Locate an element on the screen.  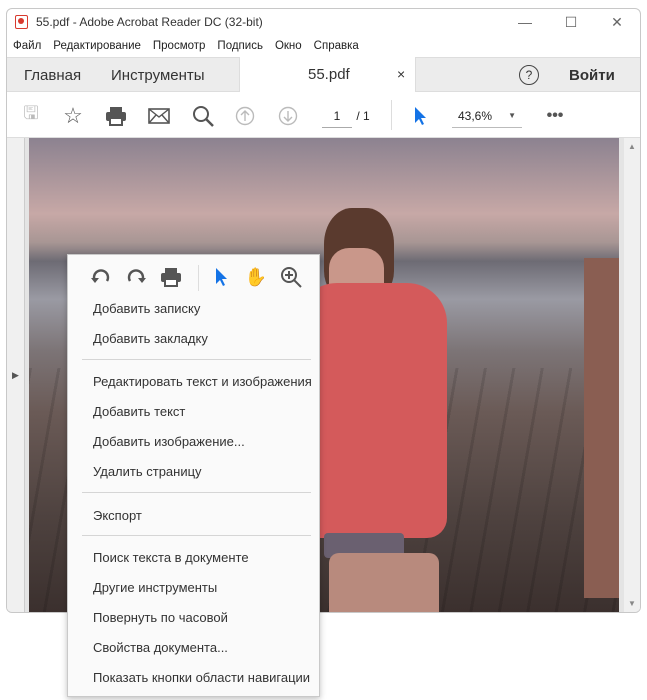
menu-file: Файл is located at coordinates (27, 46).